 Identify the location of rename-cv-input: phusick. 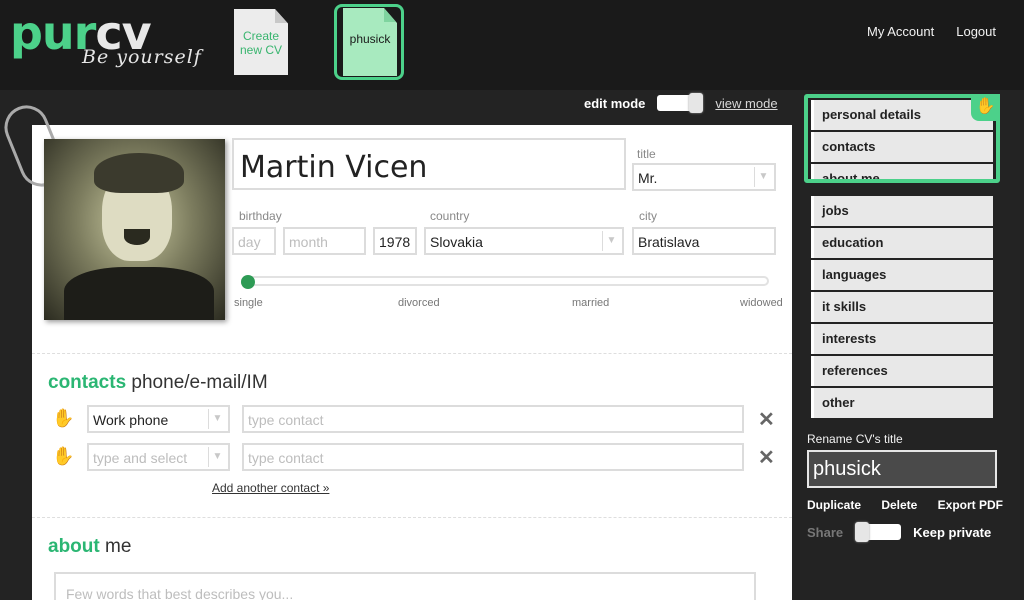
(902, 469).